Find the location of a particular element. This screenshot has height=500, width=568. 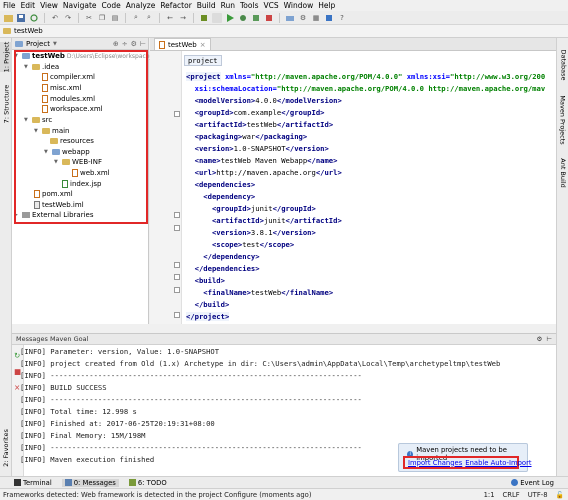

replace-icon: ⌕ is located at coordinates (149, 18).